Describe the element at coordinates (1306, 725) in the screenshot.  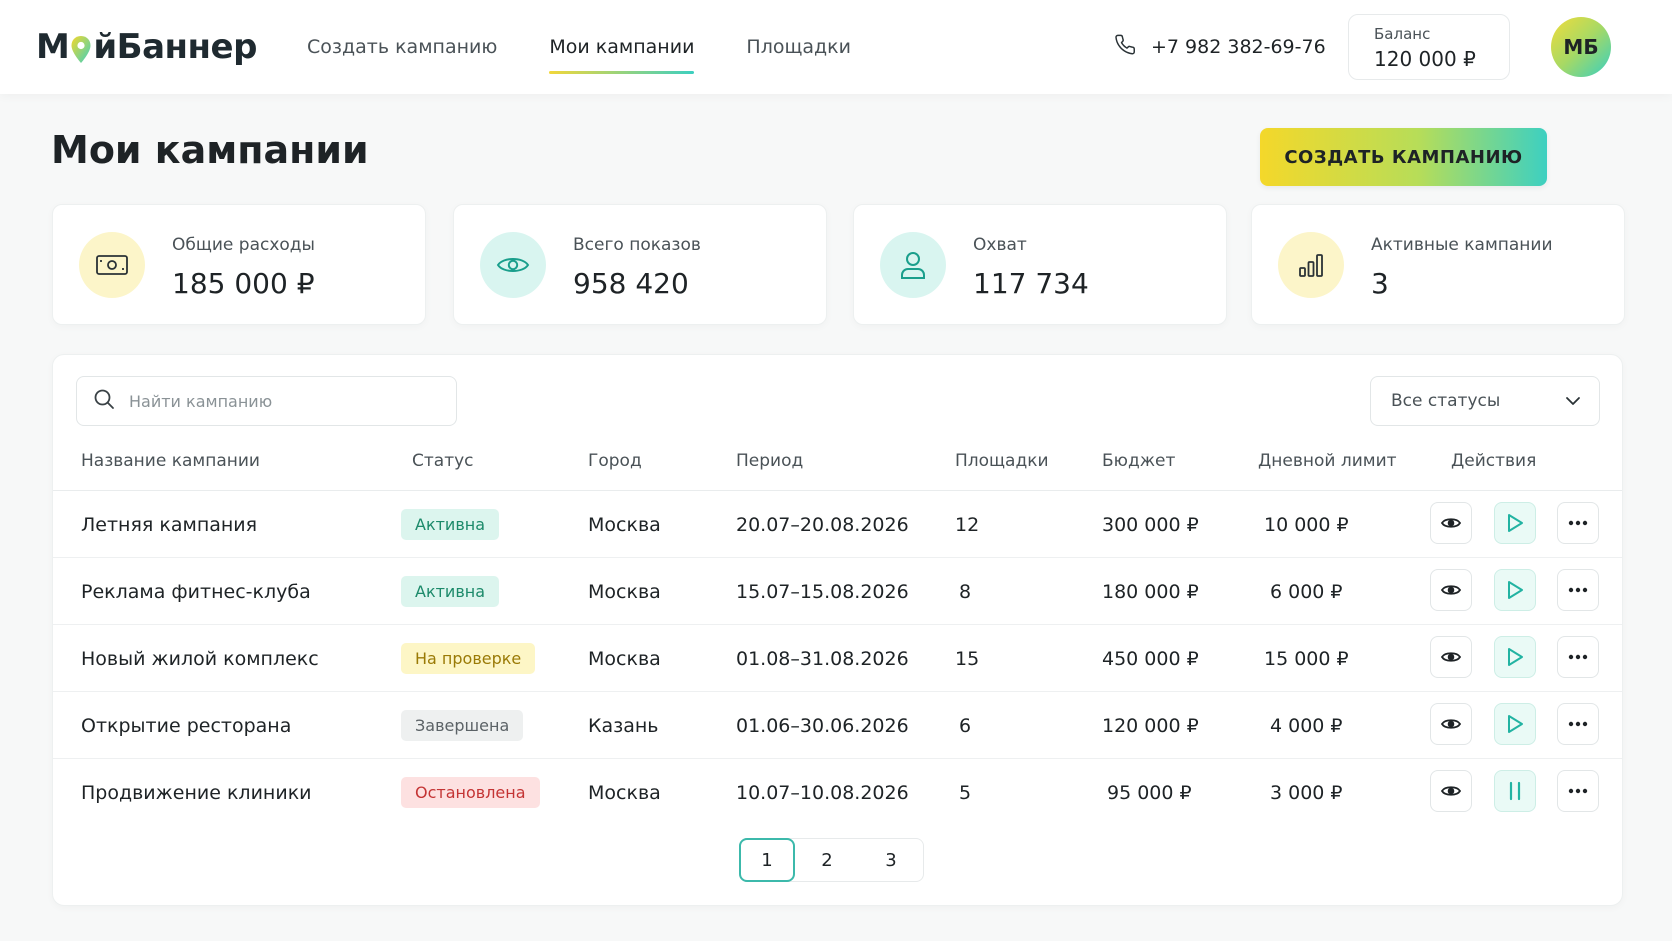
I see `campaign-daily-limit: 4 000 ₽` at that location.